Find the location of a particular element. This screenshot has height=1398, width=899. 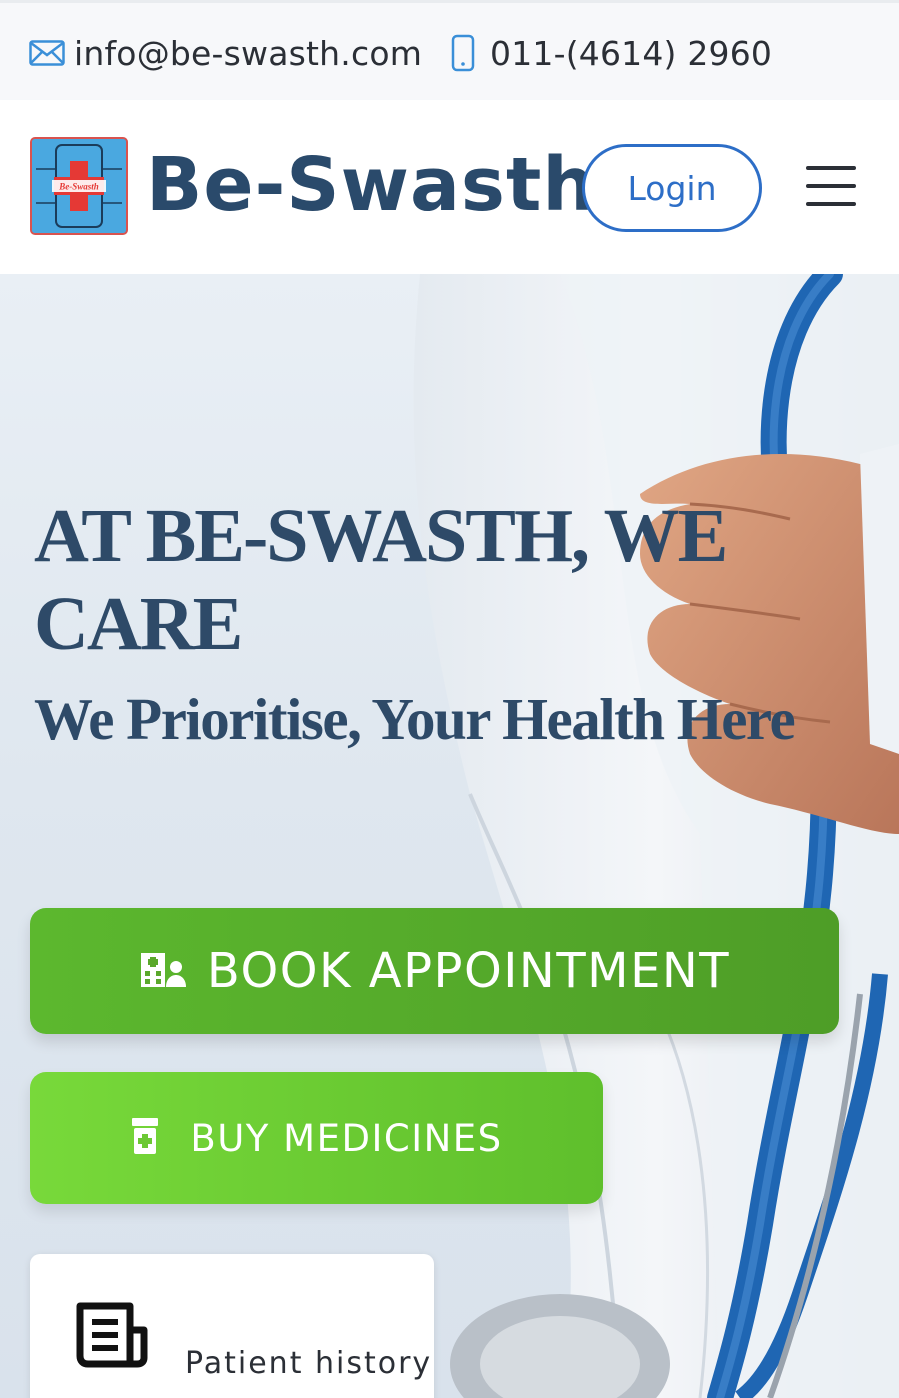

top-contact-bar: info@be-swasth.com 011-(4614) 2960 is located at coordinates (449, 50).